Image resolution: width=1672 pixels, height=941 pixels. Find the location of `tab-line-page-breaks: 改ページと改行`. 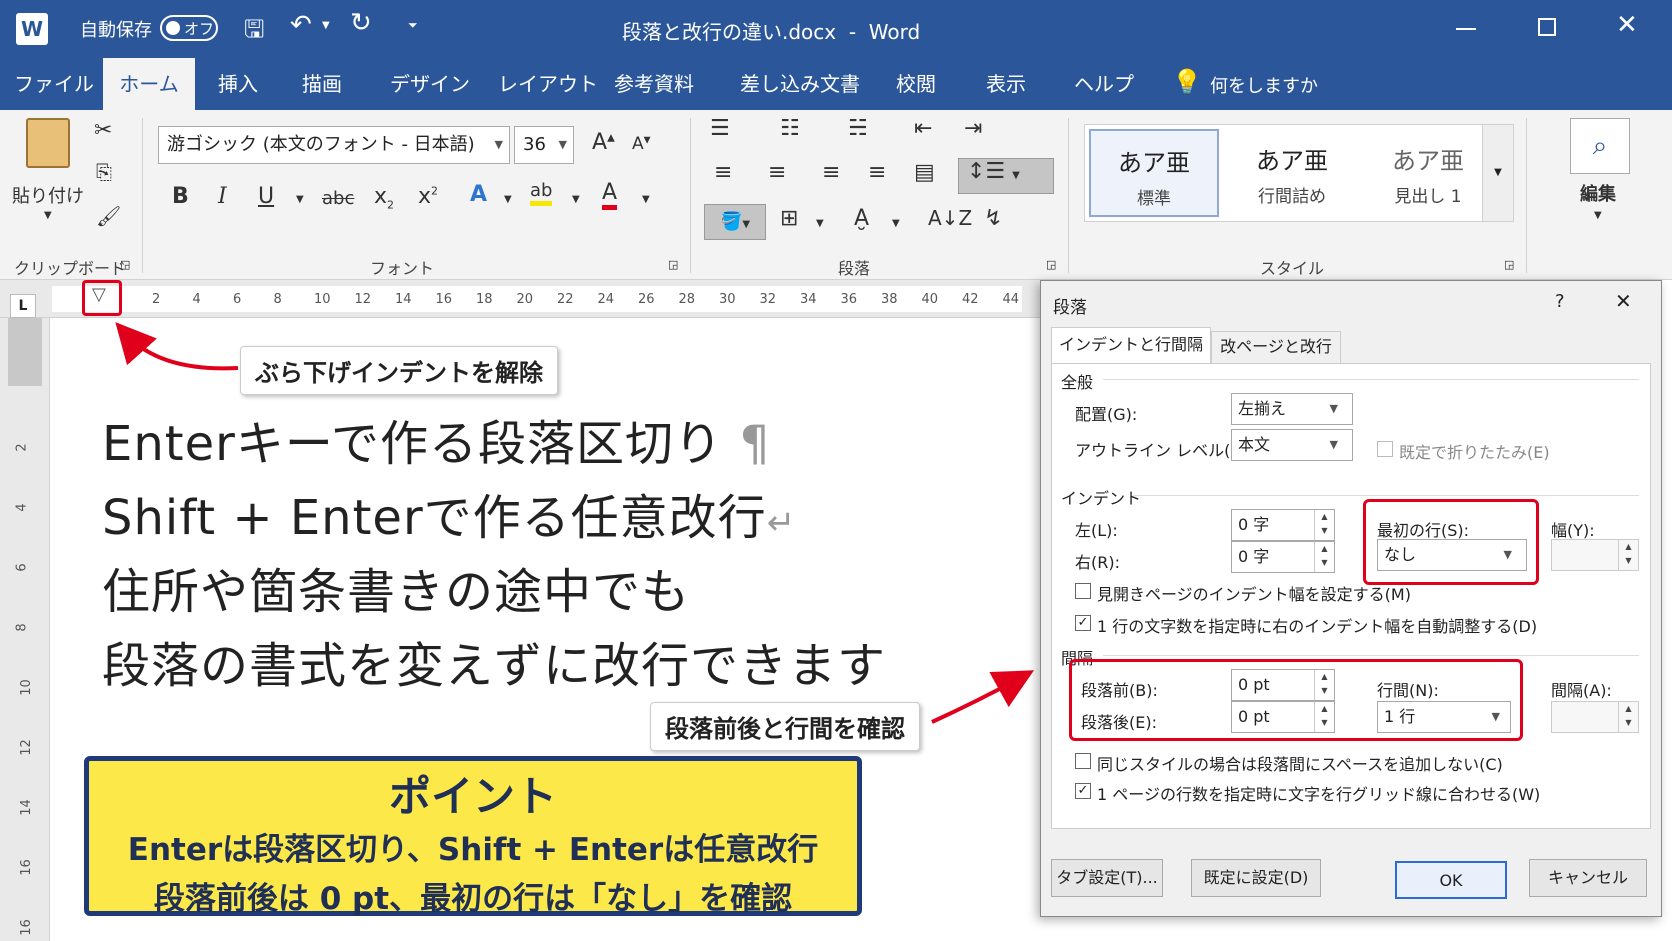

tab-line-page-breaks: 改ページと改行 is located at coordinates (1276, 347).